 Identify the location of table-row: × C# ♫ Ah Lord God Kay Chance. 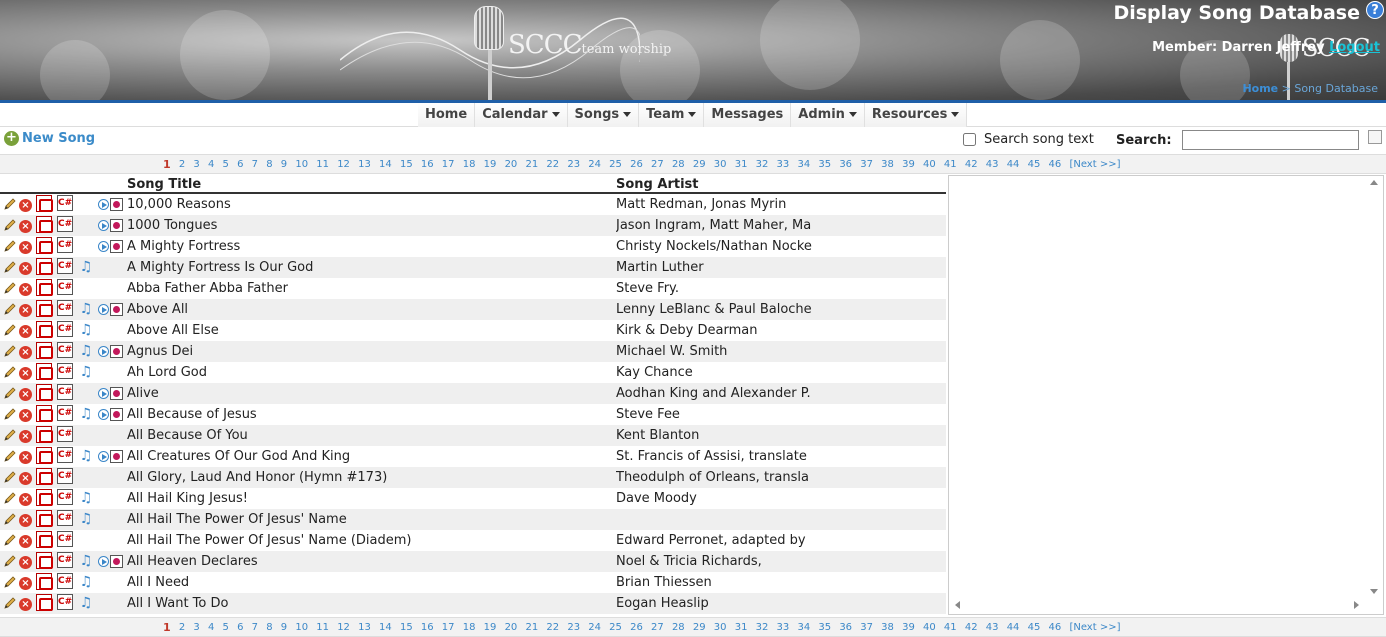
(473, 372).